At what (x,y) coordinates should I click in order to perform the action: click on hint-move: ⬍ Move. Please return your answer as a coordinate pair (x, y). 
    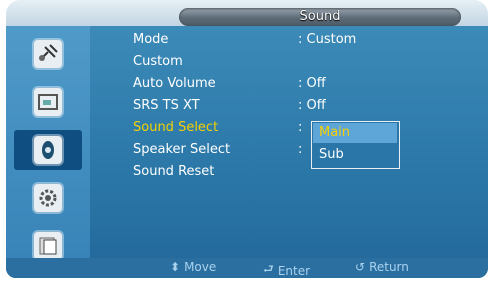
    Looking at the image, I should click on (193, 267).